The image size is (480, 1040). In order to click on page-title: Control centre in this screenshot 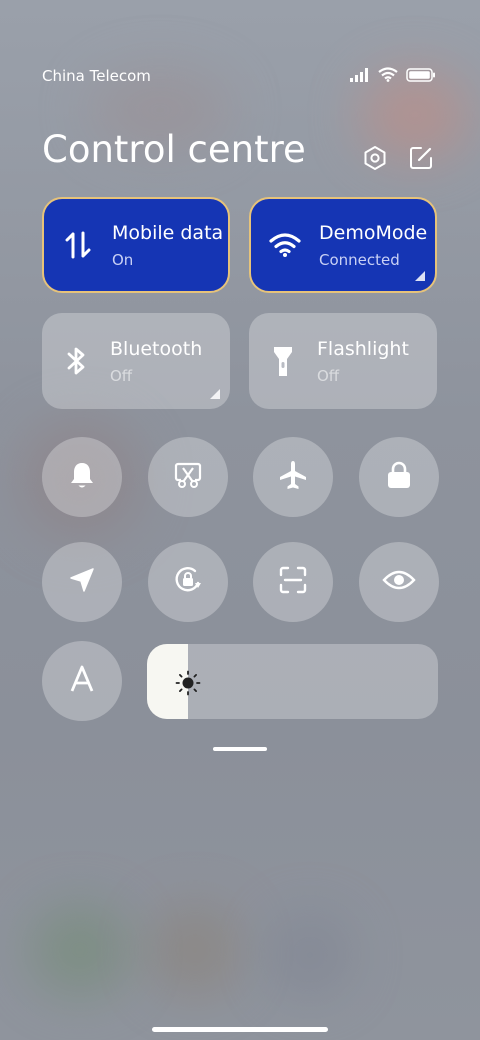, I will do `click(174, 149)`.